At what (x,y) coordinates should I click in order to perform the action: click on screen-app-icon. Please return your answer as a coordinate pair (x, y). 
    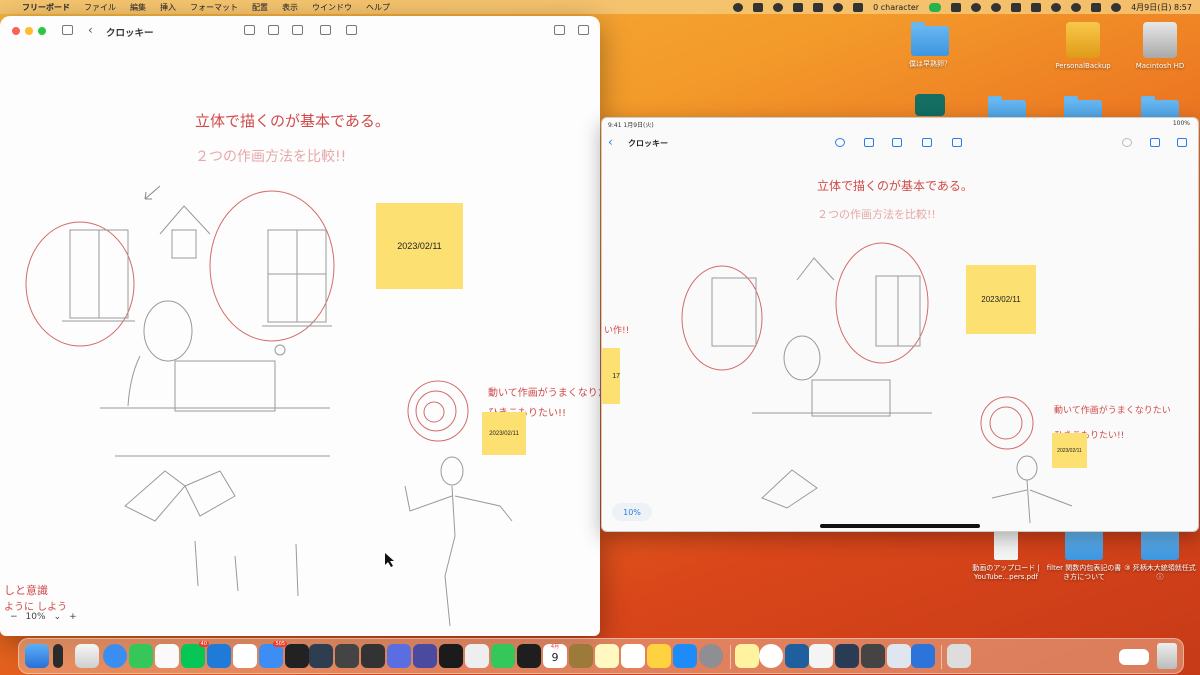
    Looking at the image, I should click on (373, 656).